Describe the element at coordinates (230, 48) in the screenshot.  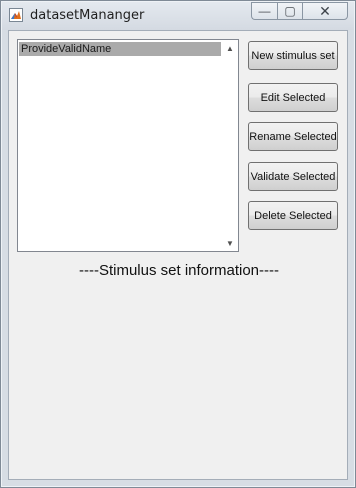
I see `scroll-up-icon: ▲` at that location.